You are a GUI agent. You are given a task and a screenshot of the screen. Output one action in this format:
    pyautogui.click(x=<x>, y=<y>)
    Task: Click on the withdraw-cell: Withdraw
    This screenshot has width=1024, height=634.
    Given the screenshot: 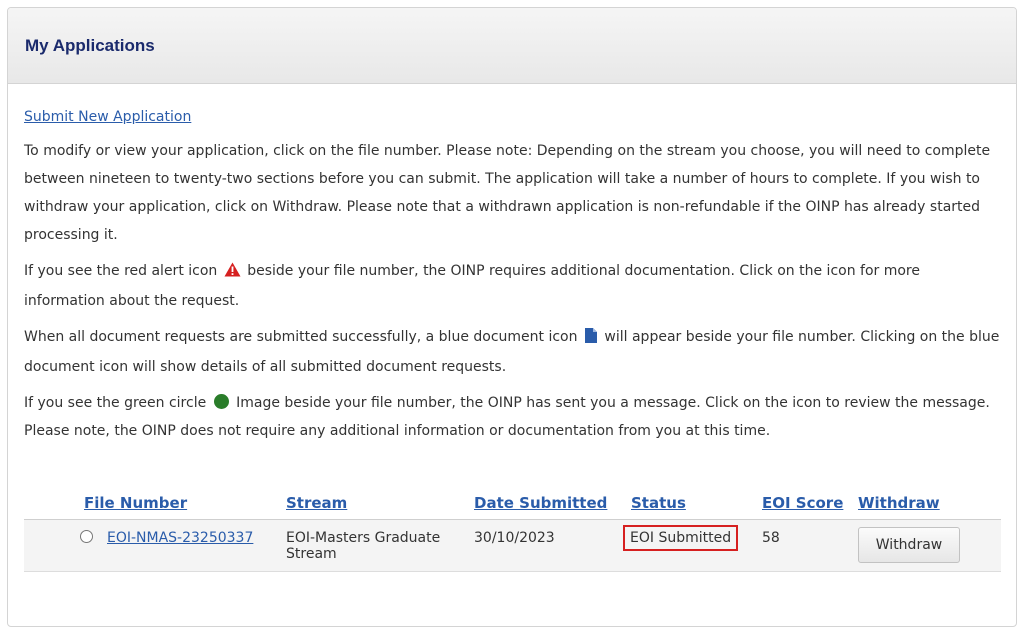 What is the action you would take?
    pyautogui.click(x=927, y=545)
    